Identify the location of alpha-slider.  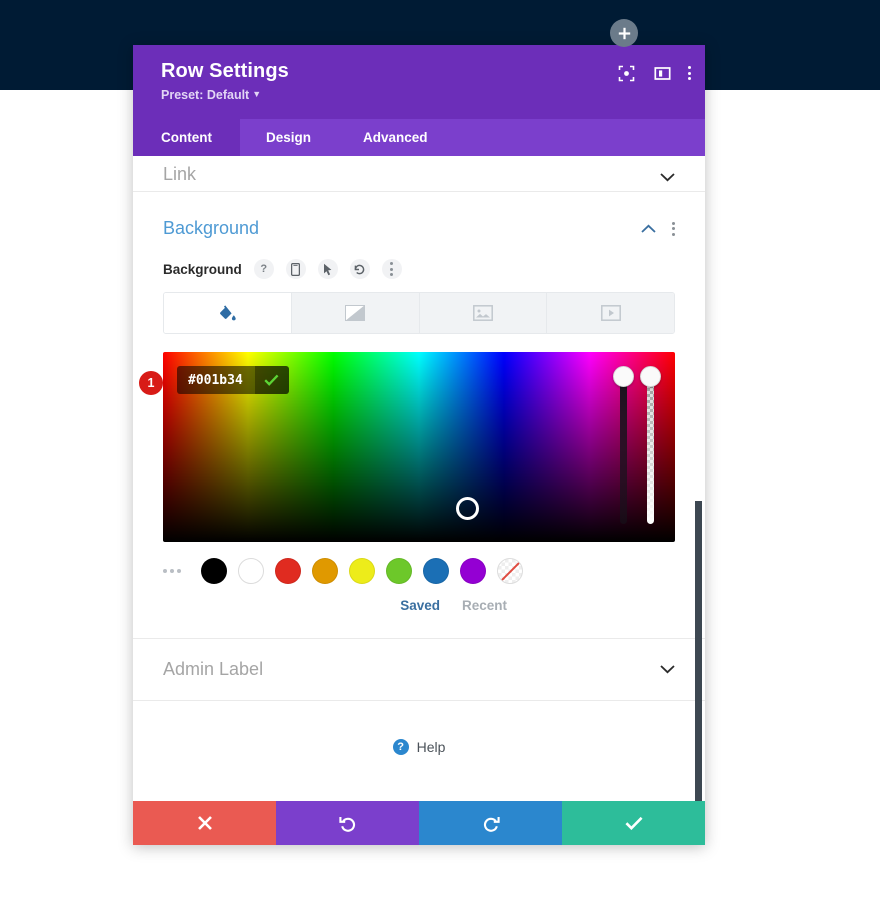
(650, 445).